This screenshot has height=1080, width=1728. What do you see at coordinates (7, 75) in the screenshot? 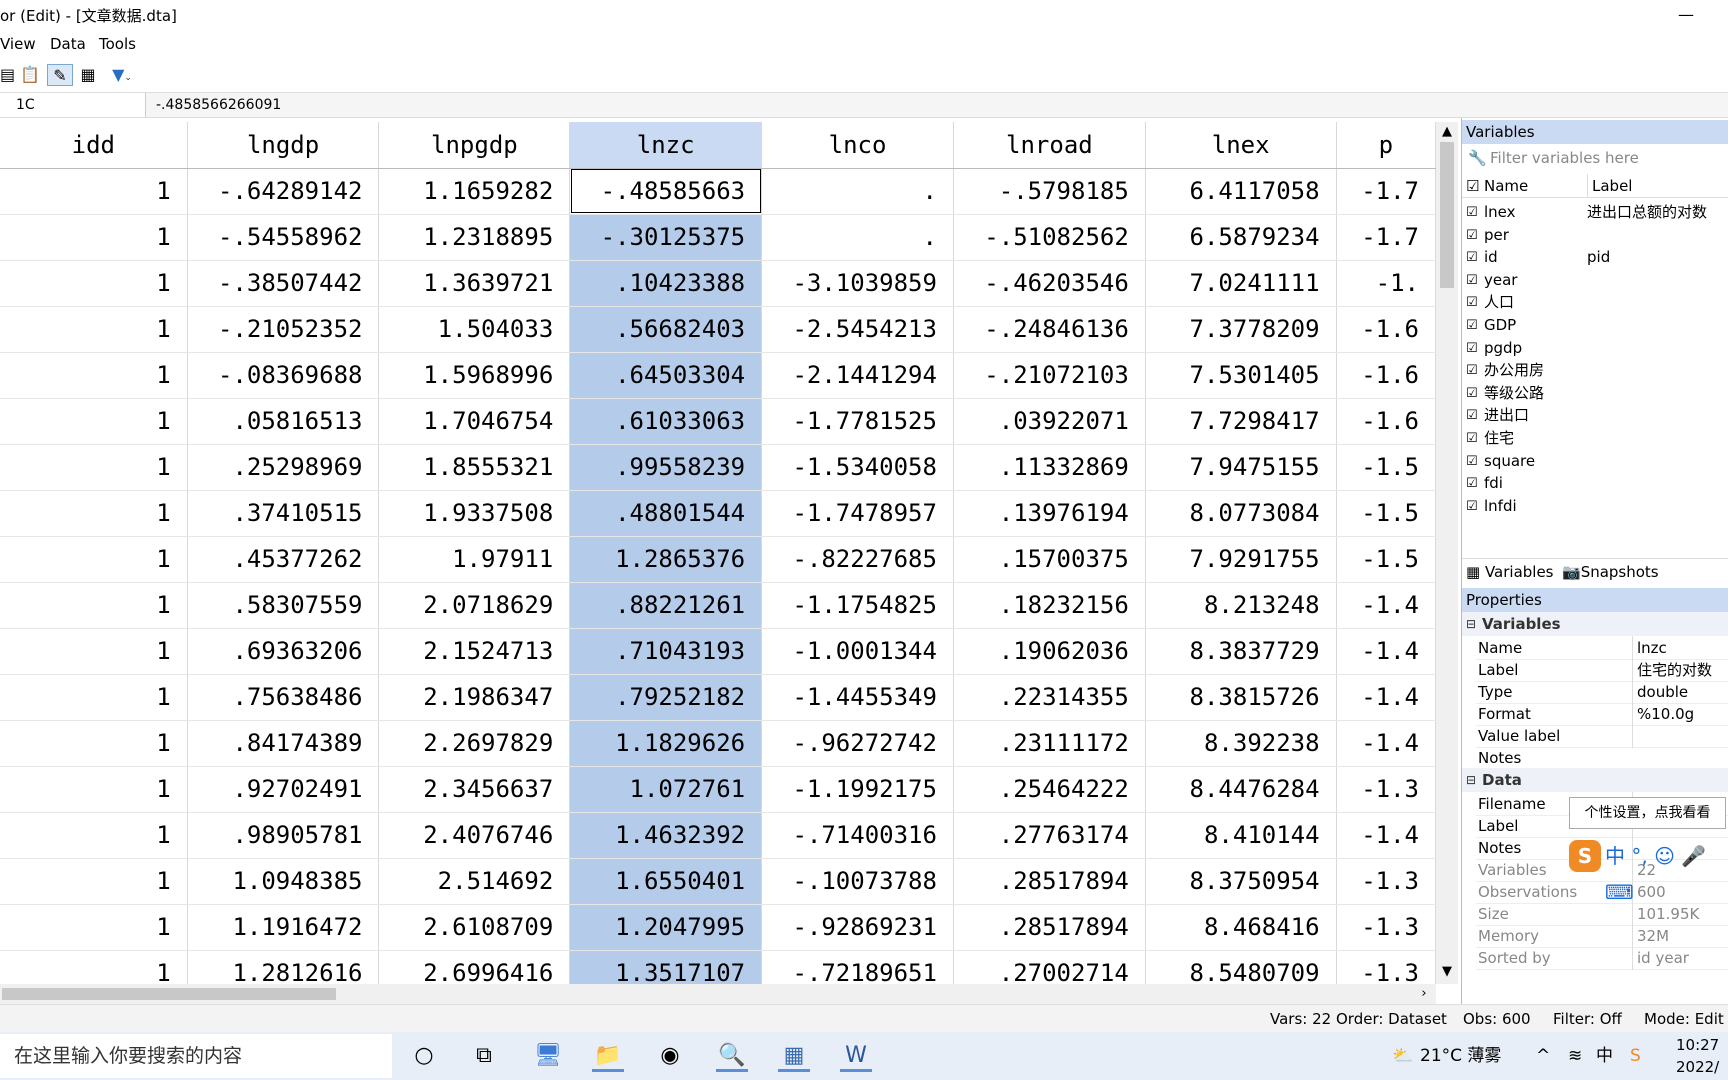
I see `paste-icon: ▤` at bounding box center [7, 75].